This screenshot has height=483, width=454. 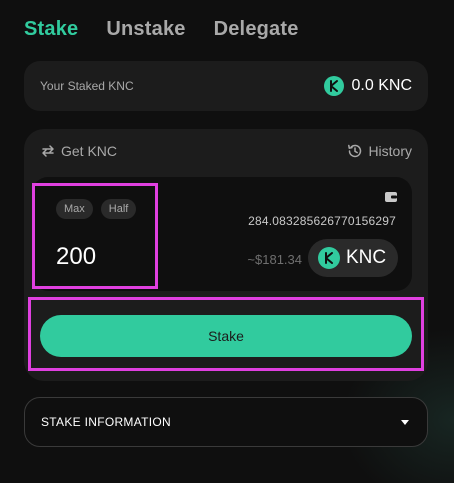 I want to click on history-button: History, so click(x=379, y=151).